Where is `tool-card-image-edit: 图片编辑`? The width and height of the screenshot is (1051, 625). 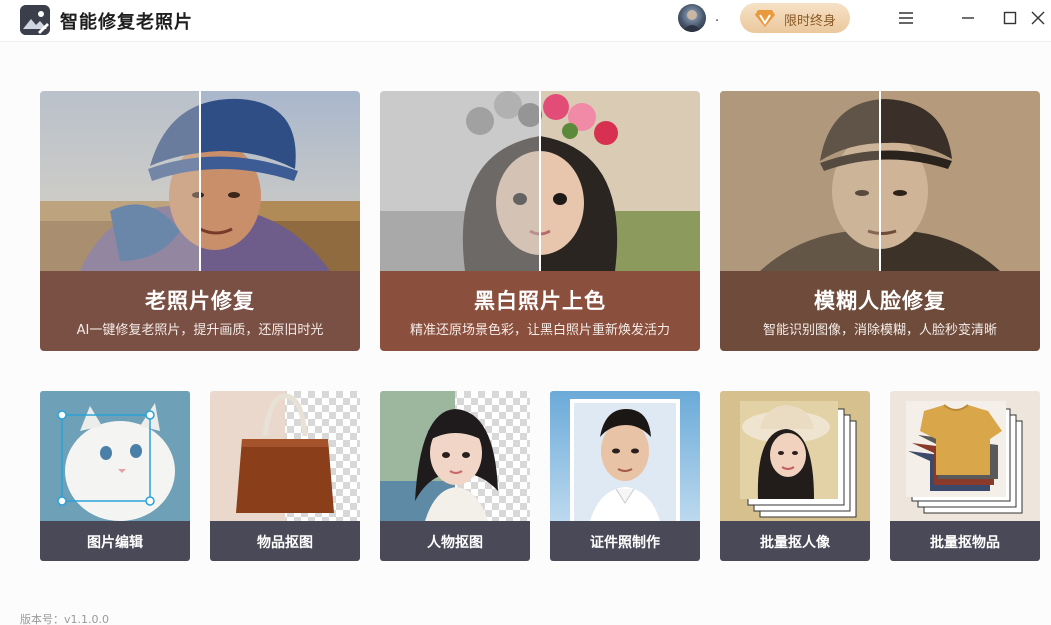
tool-card-image-edit: 图片编辑 is located at coordinates (115, 476).